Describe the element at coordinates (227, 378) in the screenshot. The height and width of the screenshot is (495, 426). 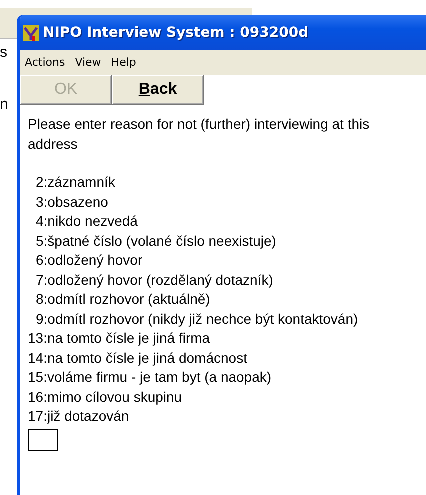
I see `answer-option: 15:voláme firmu - je tam byt (a naopak)` at that location.